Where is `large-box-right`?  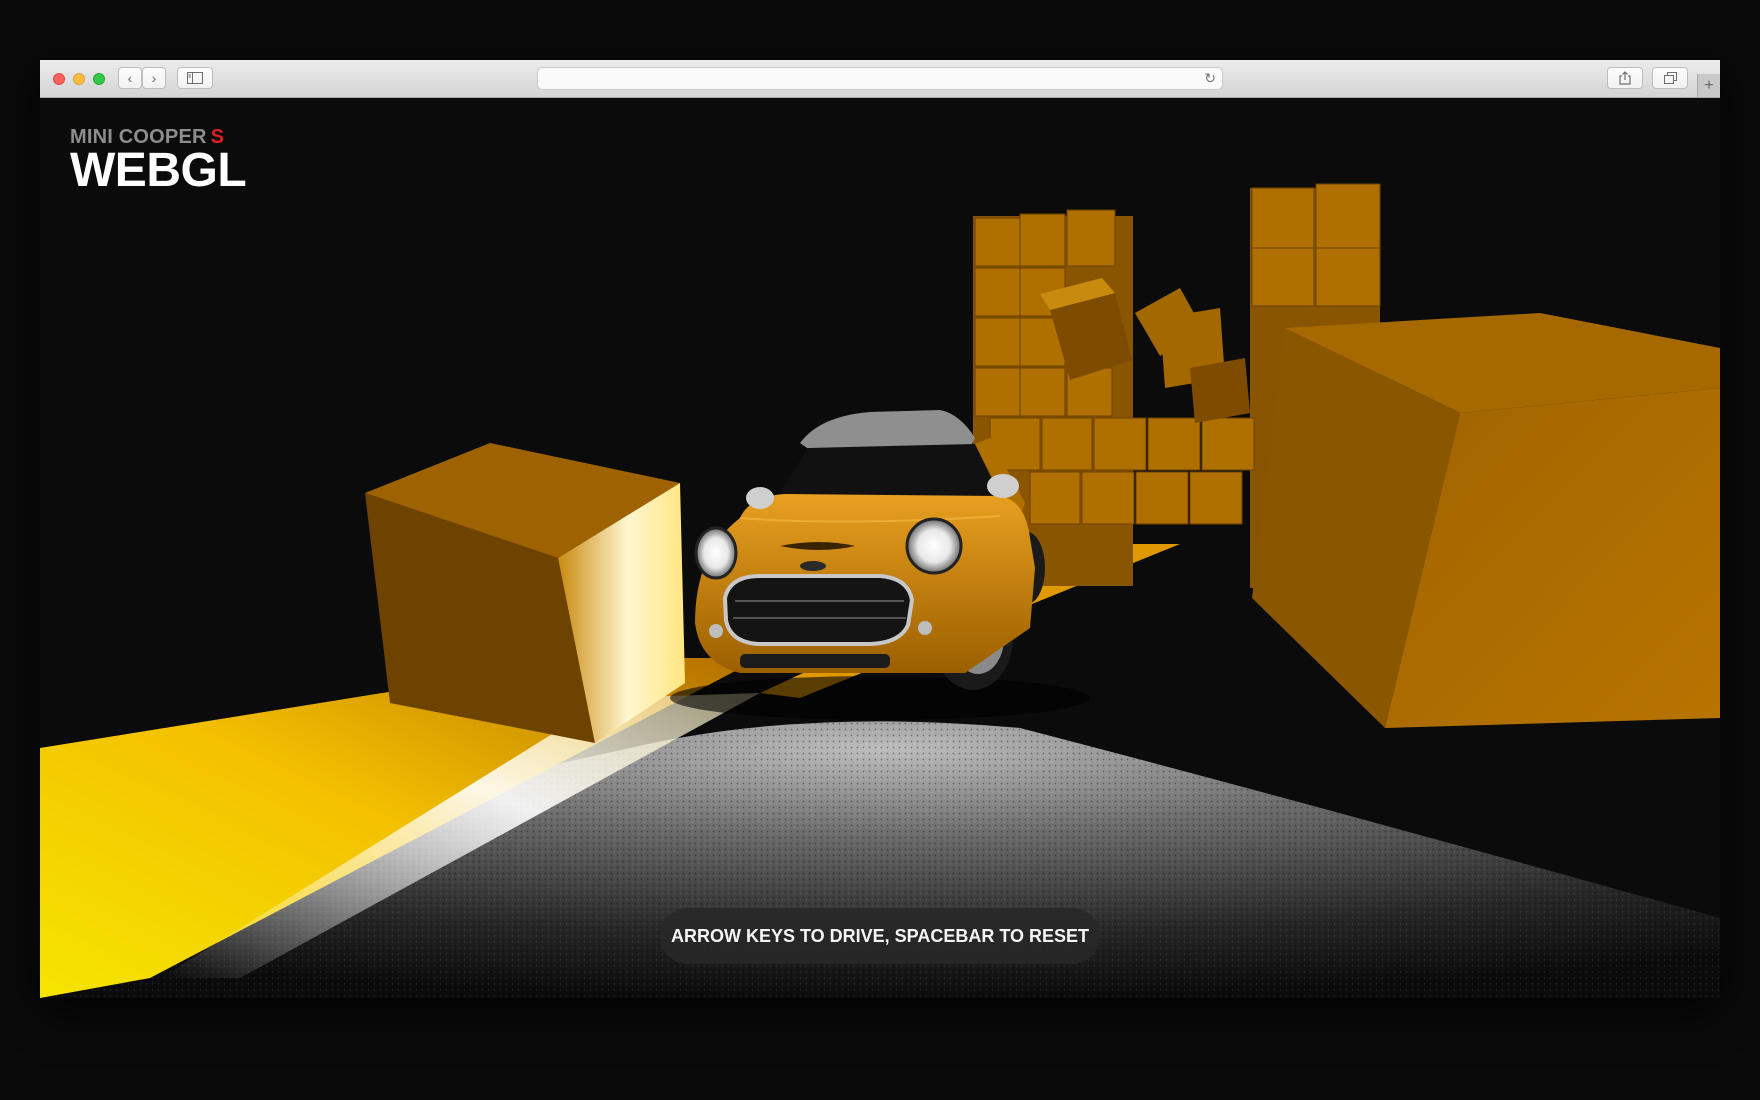
large-box-right is located at coordinates (1486, 520).